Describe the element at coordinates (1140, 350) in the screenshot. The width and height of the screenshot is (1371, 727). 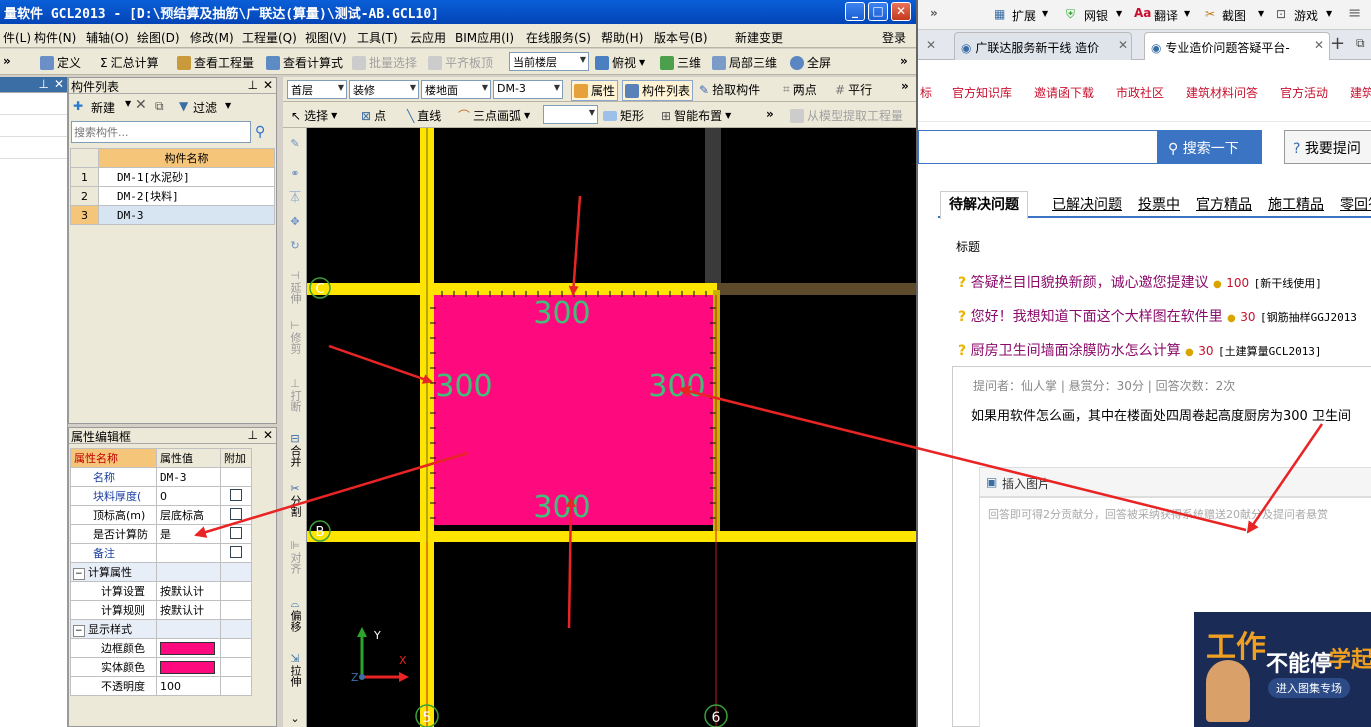
I see `list-item: ? 厨房卫生间墙面涂膜防水怎么计算 ● 30 [土建算量GCL2013]` at that location.